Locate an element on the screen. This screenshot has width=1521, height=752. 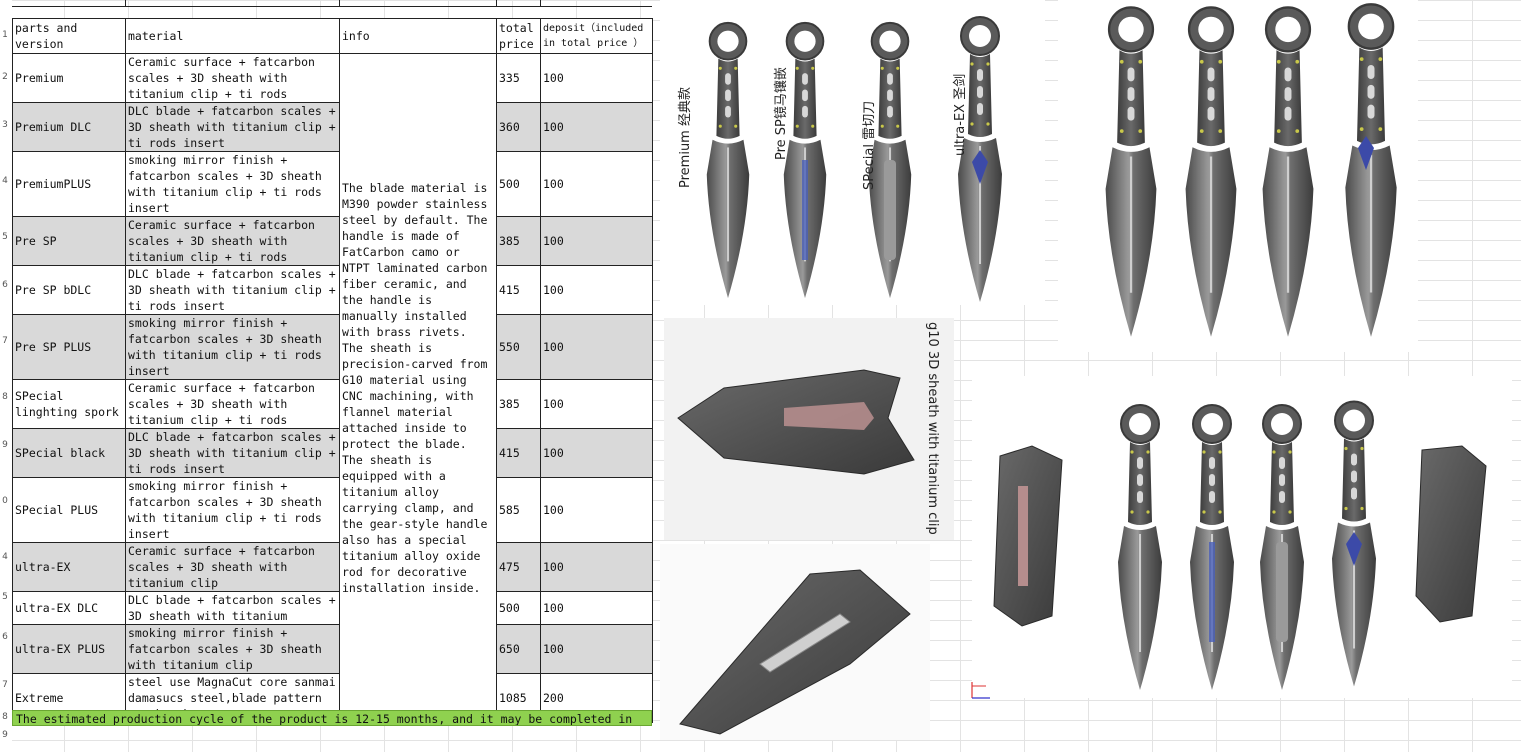
label-special: SPecial 雷切刀 is located at coordinates (869, 145).